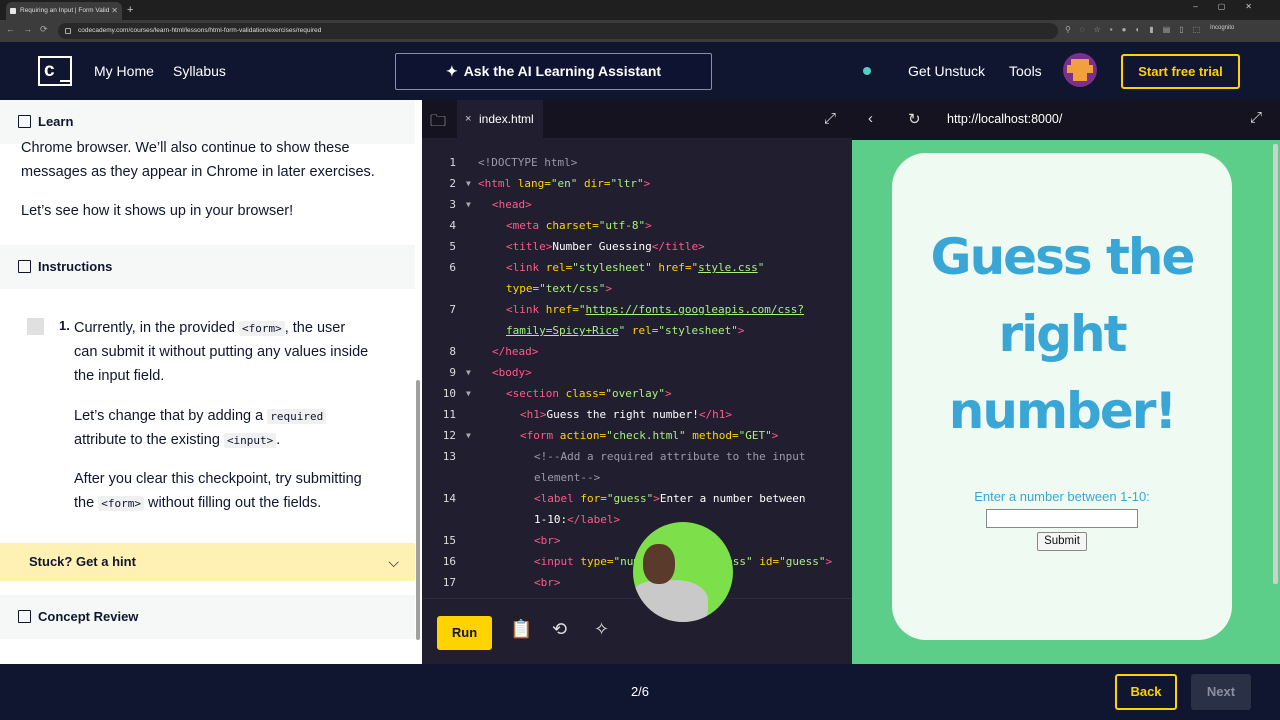 This screenshot has width=1280, height=720. What do you see at coordinates (559, 629) in the screenshot?
I see `reset-icon: ⟲` at bounding box center [559, 629].